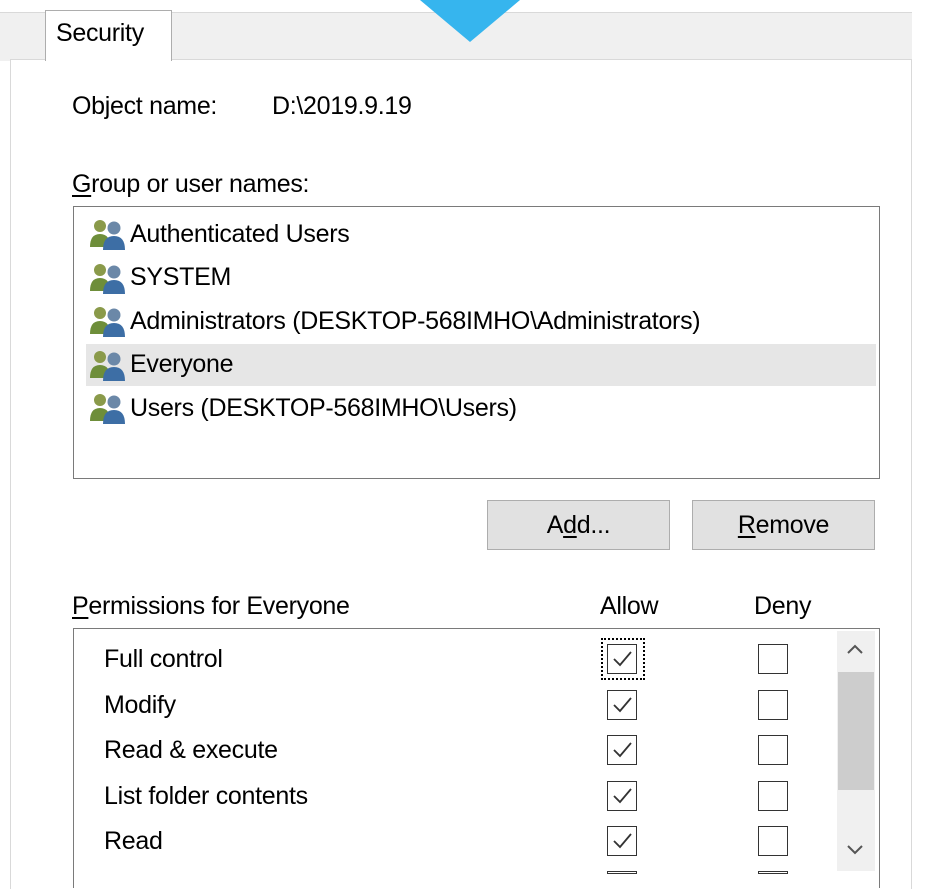  I want to click on list-item: Users (DESKTOP-568IMHO\Users), so click(481, 408).